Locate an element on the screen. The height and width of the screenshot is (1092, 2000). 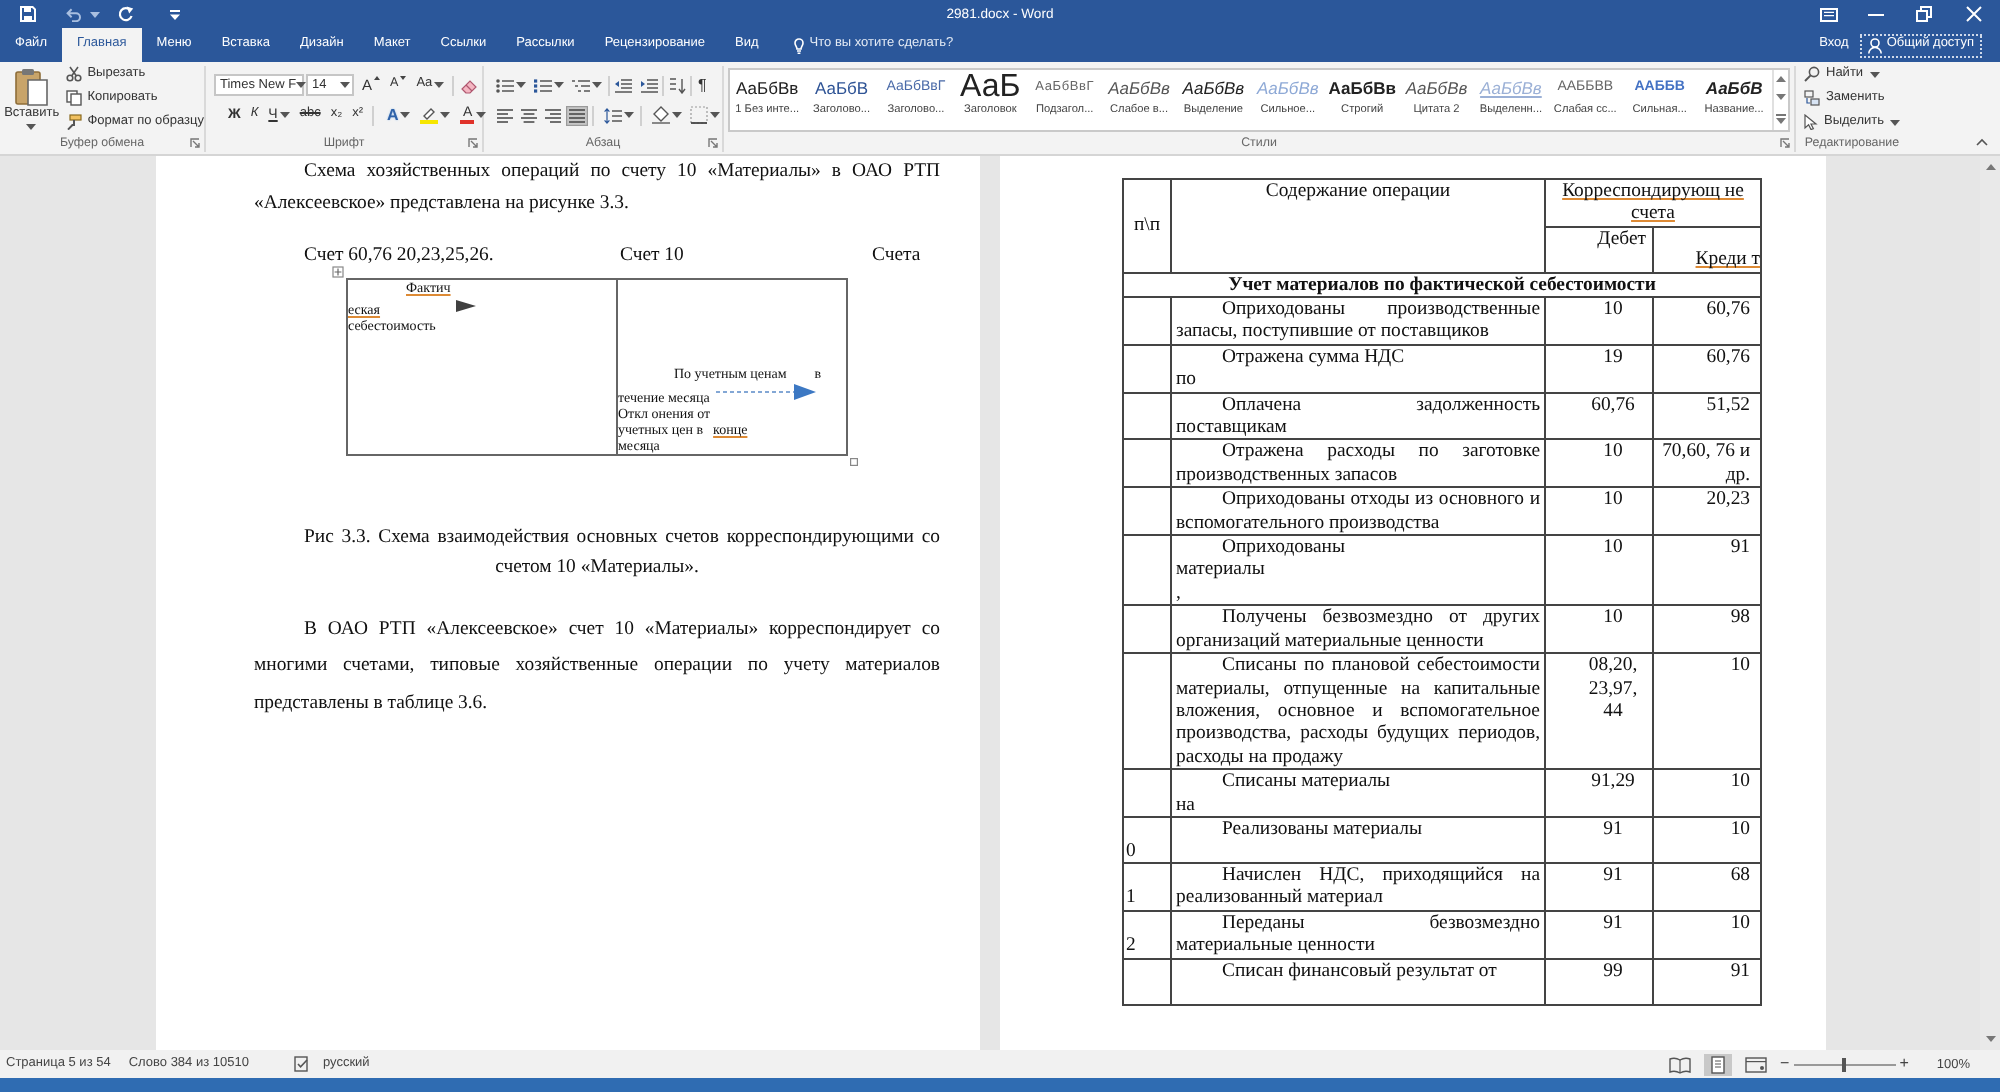
figure-caption: Рис 3.3. Схема взаимодействия основных счетов корреспондирующими со счетом 10 «Материалы». is located at coordinates (621, 552).